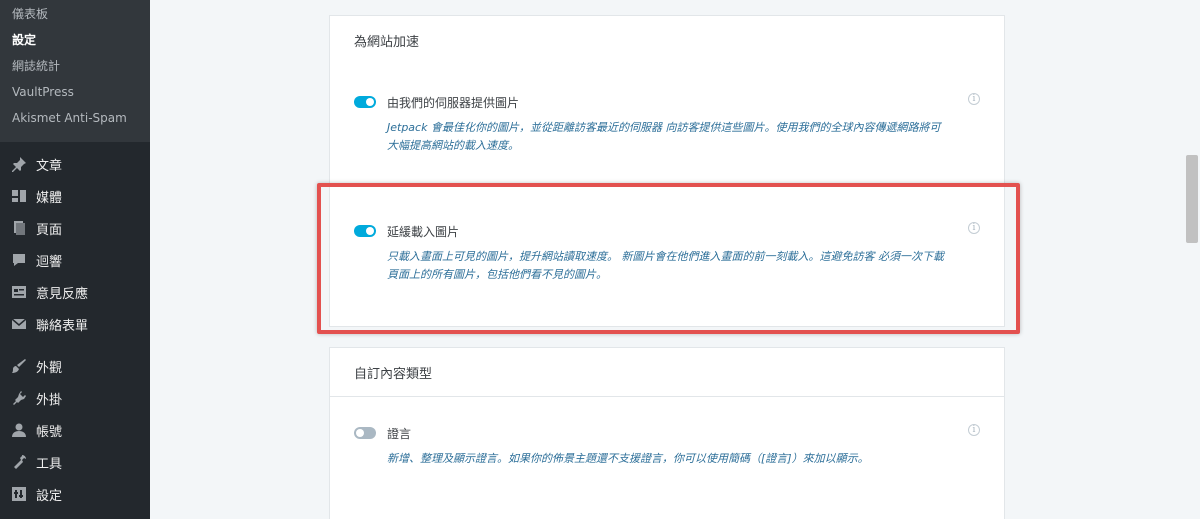 This screenshot has width=1200, height=519. What do you see at coordinates (1192, 199) in the screenshot?
I see `scrollbar-thumb` at bounding box center [1192, 199].